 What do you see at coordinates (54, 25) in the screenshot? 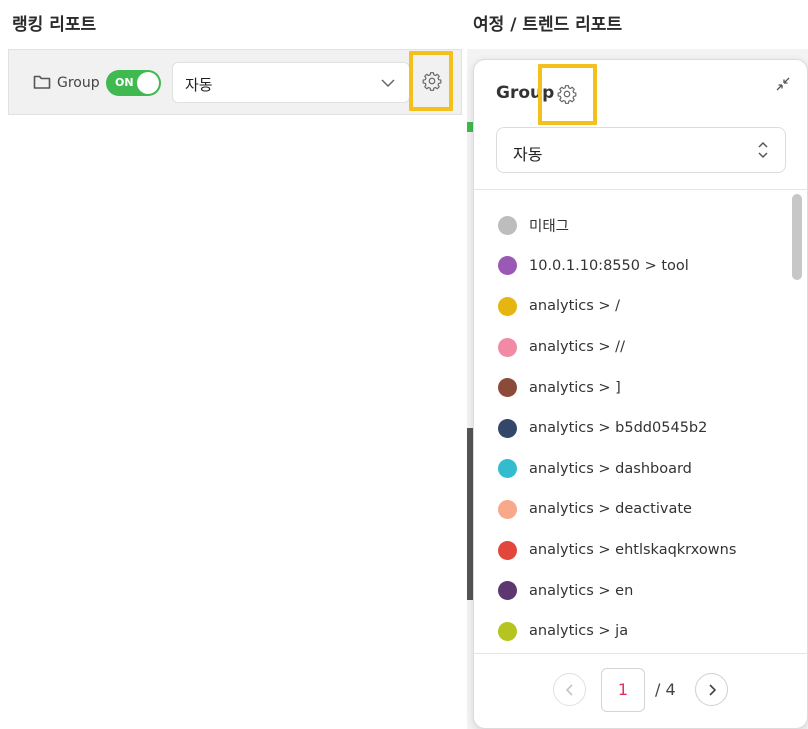
I see `ranking-report-heading: 랭킹 리포트` at bounding box center [54, 25].